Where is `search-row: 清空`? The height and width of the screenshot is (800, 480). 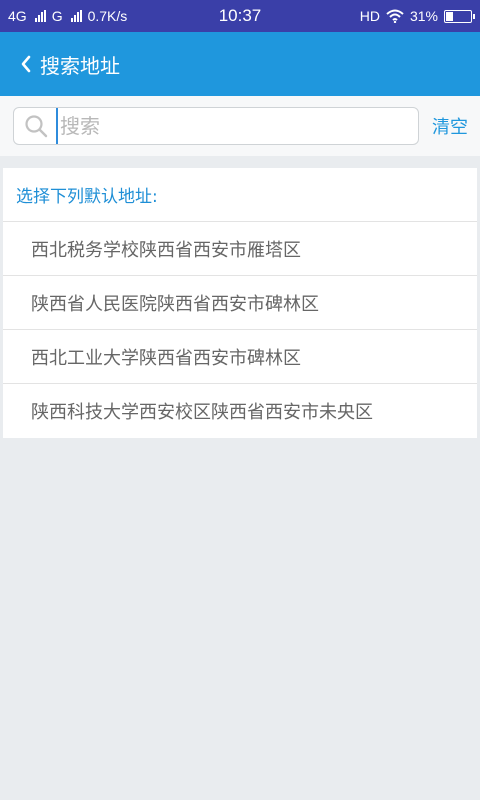 search-row: 清空 is located at coordinates (240, 126).